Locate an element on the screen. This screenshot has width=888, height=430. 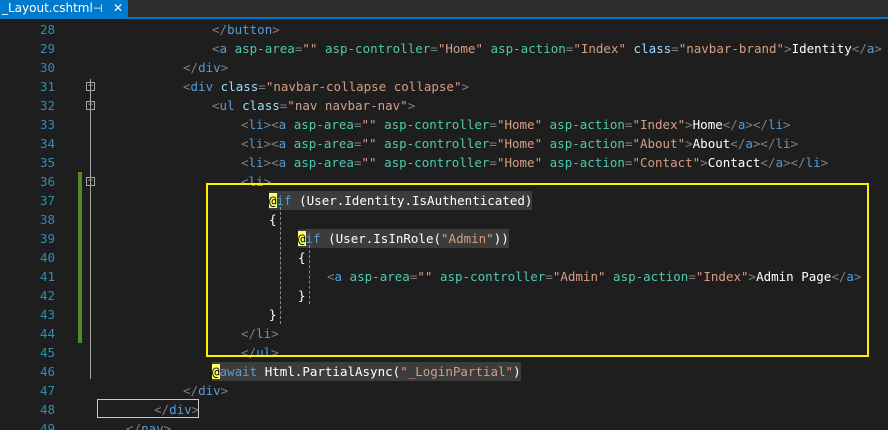
code-token: ul is located at coordinates (227, 105).